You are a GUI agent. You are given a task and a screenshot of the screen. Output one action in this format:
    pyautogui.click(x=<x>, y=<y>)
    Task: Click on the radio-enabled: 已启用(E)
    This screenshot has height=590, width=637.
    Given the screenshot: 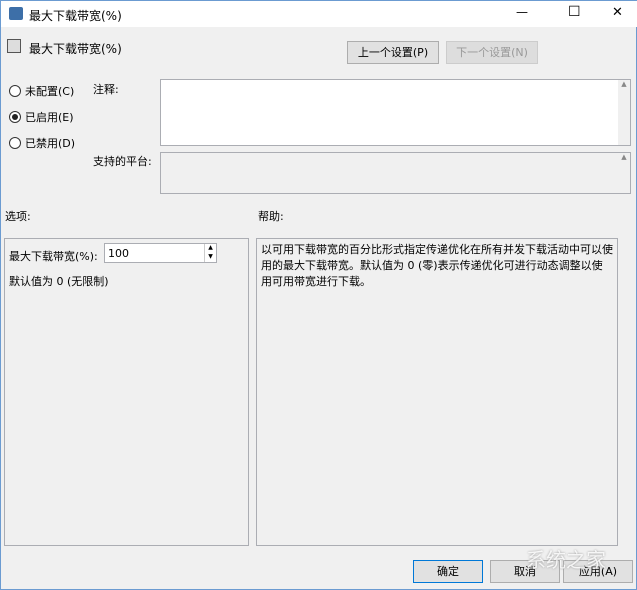 What is the action you would take?
    pyautogui.click(x=41, y=117)
    